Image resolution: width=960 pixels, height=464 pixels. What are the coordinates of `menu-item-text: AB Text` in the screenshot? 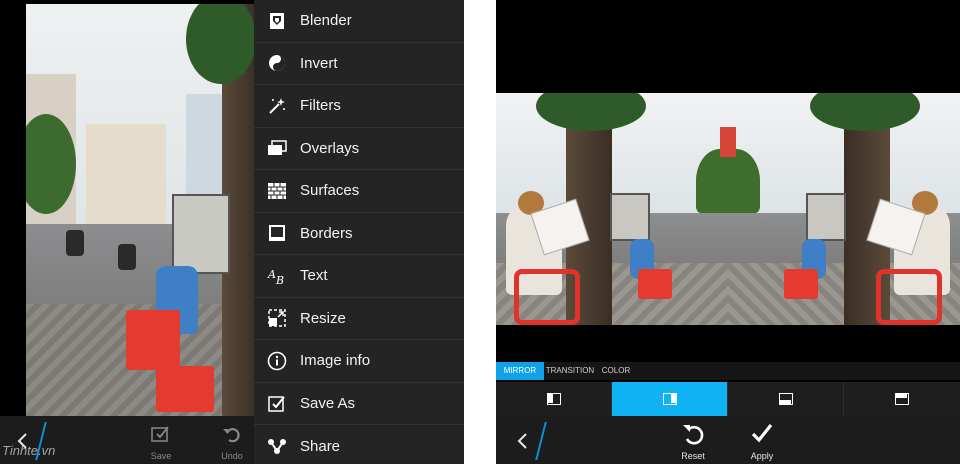 It's located at (359, 276).